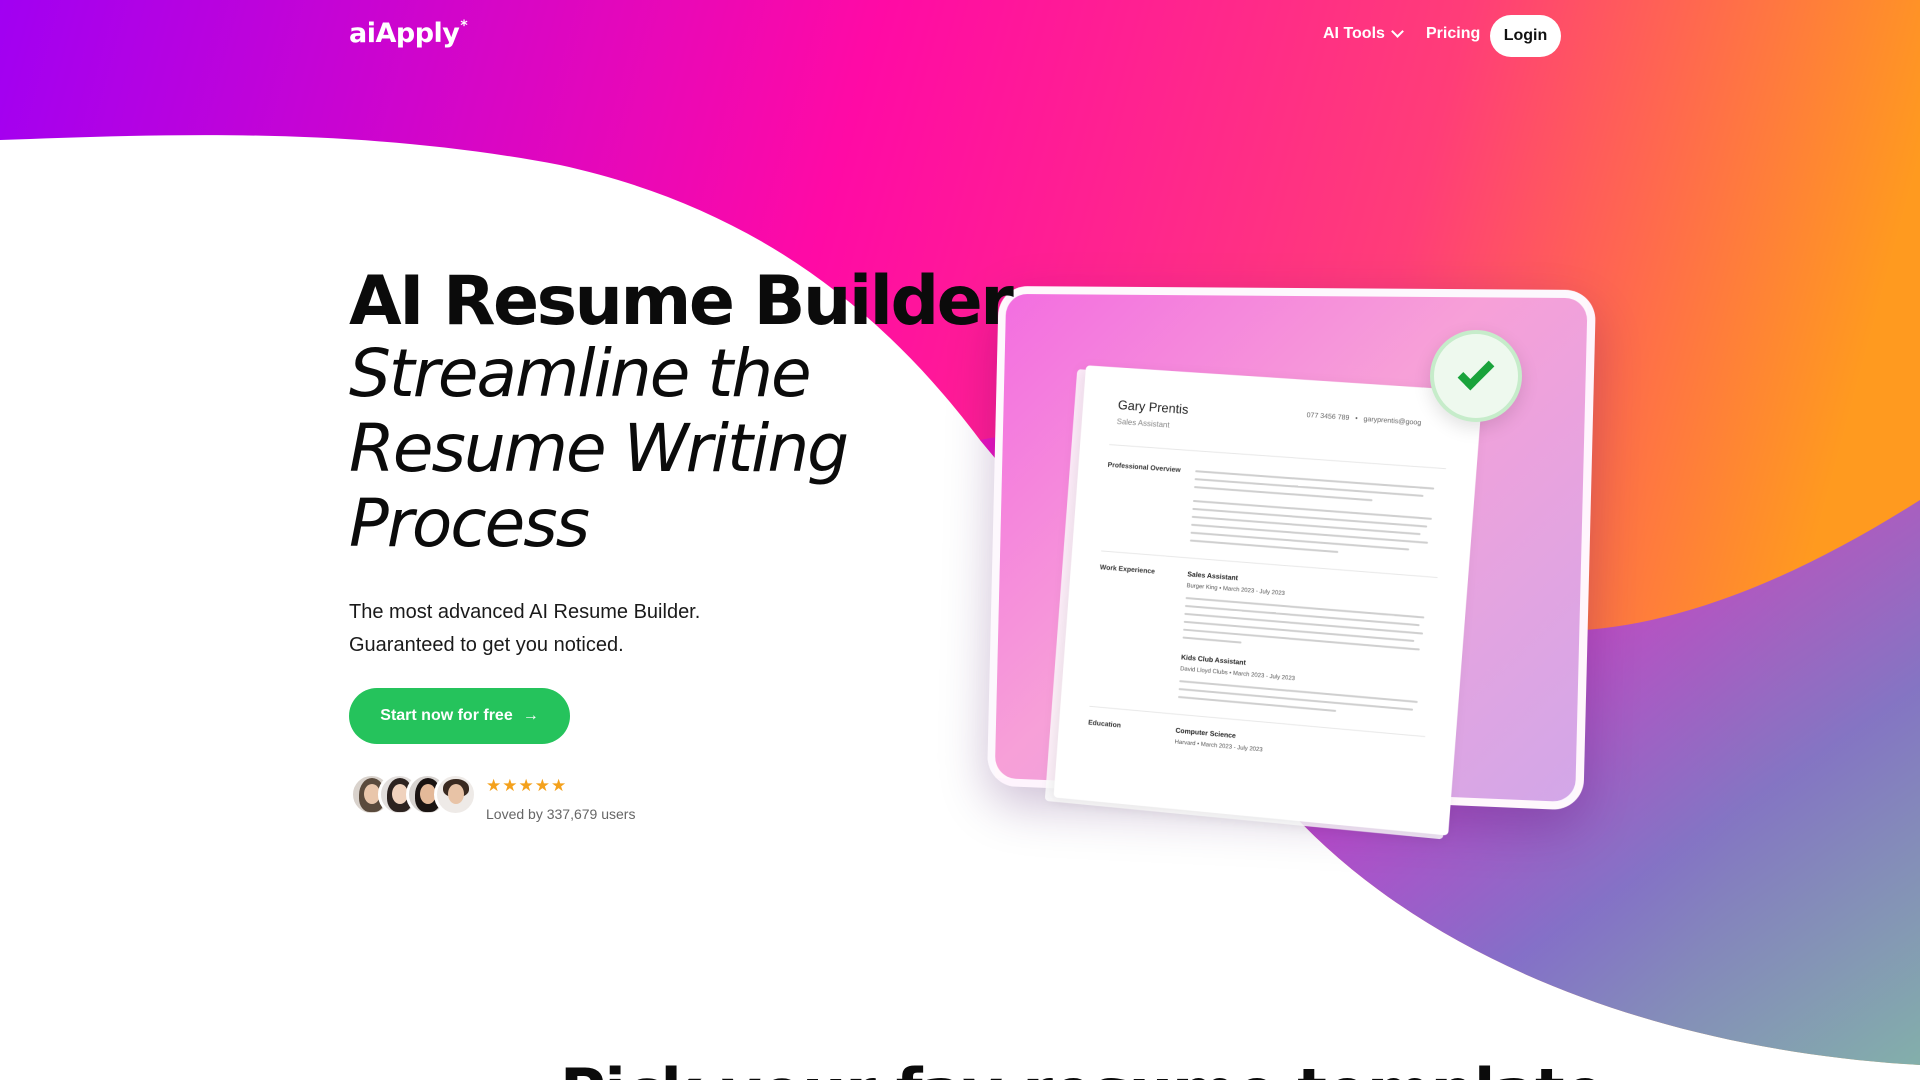 This screenshot has height=1080, width=1920. What do you see at coordinates (1152, 407) in the screenshot?
I see `resume-name: Gary Prentis` at bounding box center [1152, 407].